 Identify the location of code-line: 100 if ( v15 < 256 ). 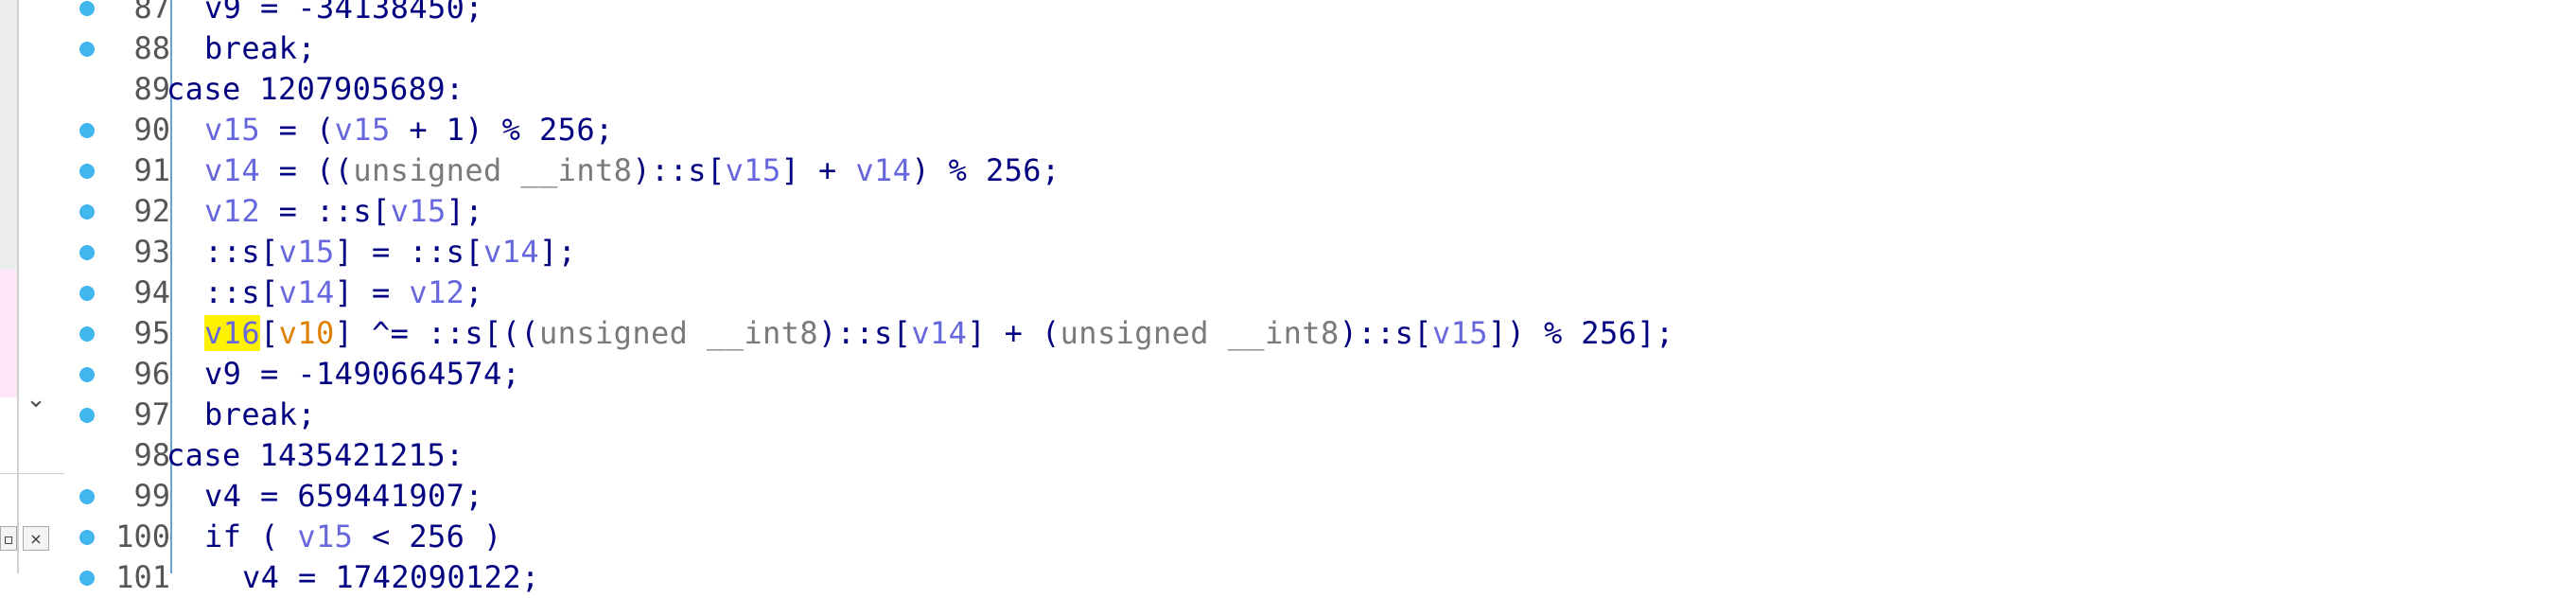
(1315, 537).